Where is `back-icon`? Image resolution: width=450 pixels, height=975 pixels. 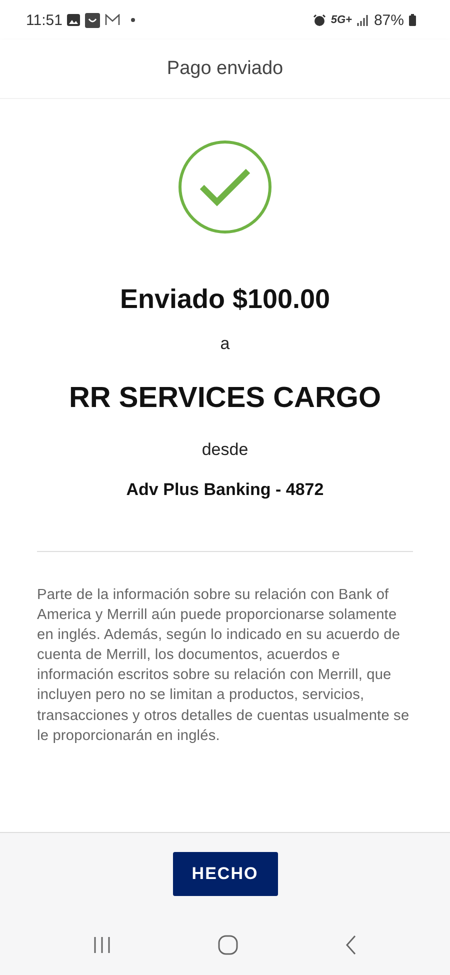 back-icon is located at coordinates (350, 945).